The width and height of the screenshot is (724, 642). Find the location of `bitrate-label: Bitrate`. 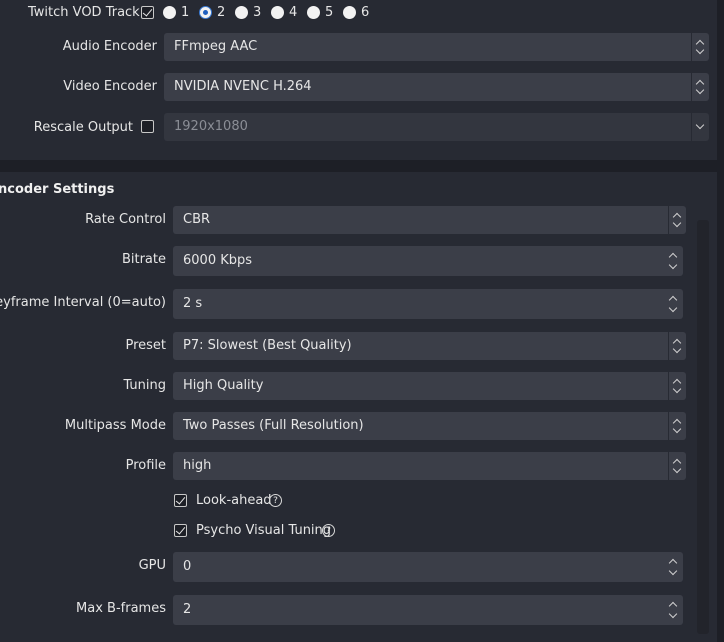

bitrate-label: Bitrate is located at coordinates (143, 259).